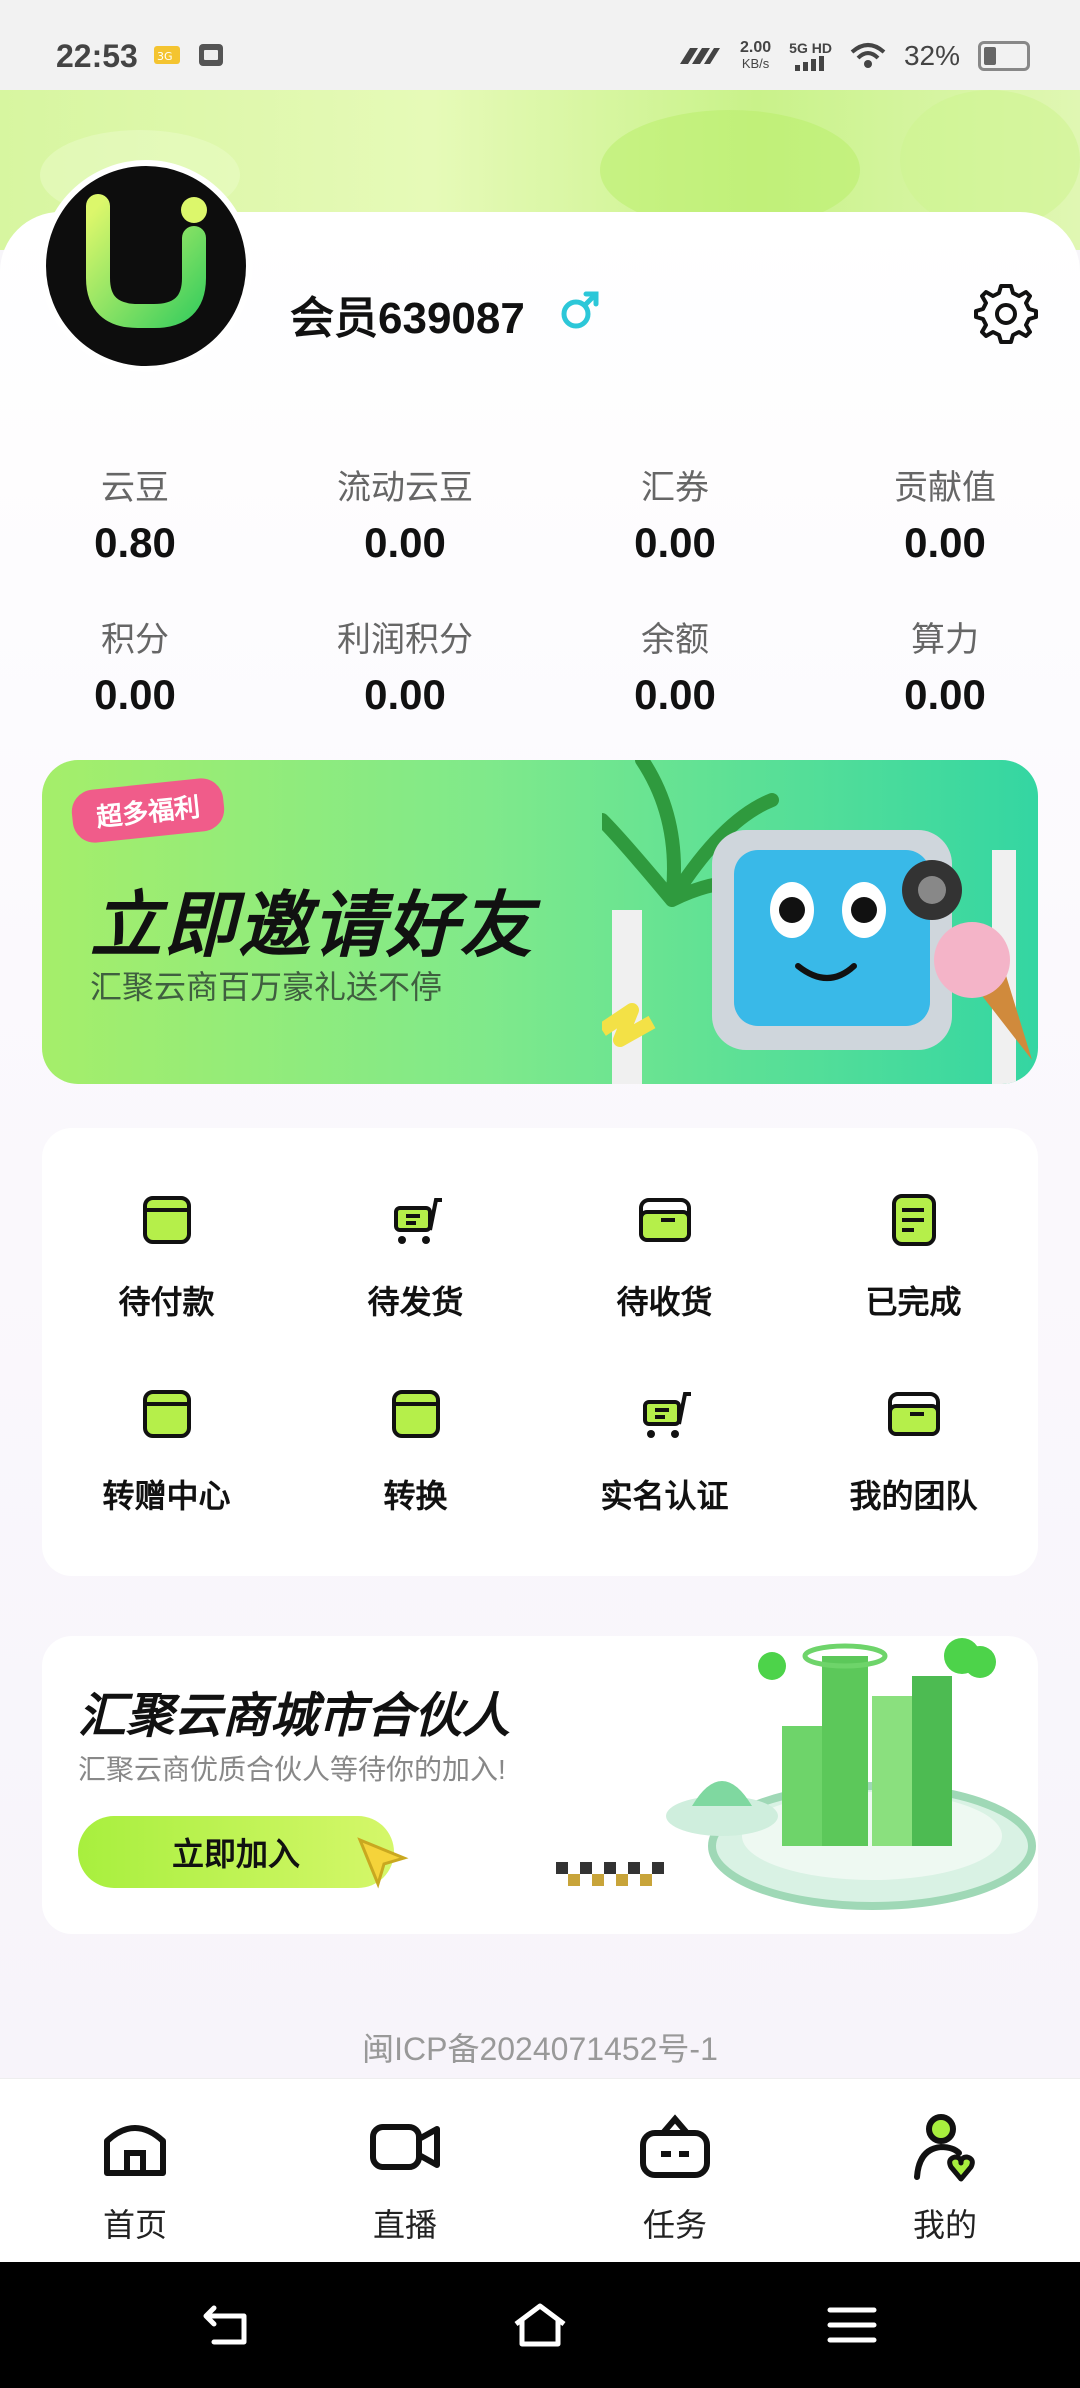  Describe the element at coordinates (97, 56) in the screenshot. I see `status-time: 22:53` at that location.